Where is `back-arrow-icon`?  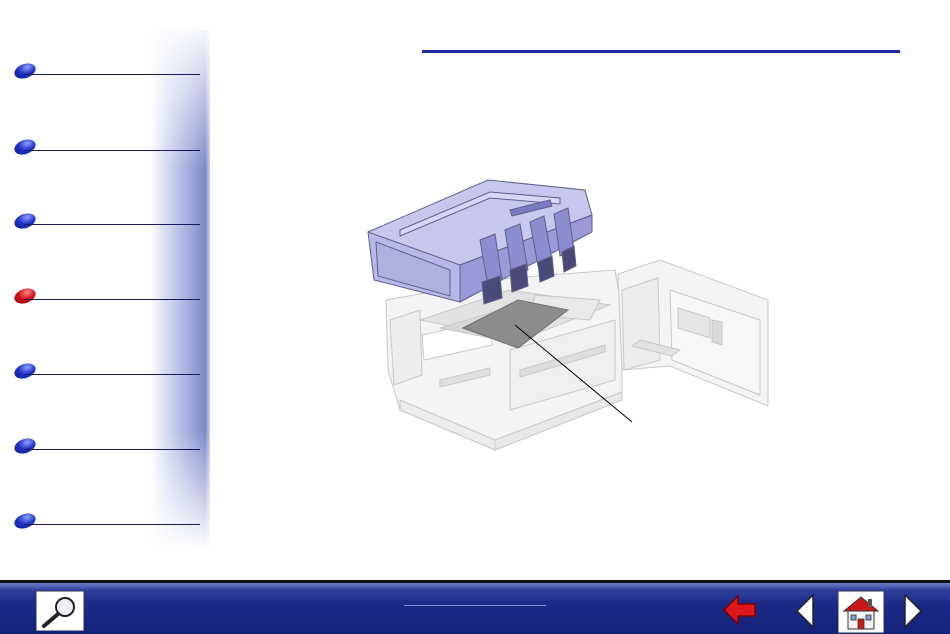 back-arrow-icon is located at coordinates (739, 610).